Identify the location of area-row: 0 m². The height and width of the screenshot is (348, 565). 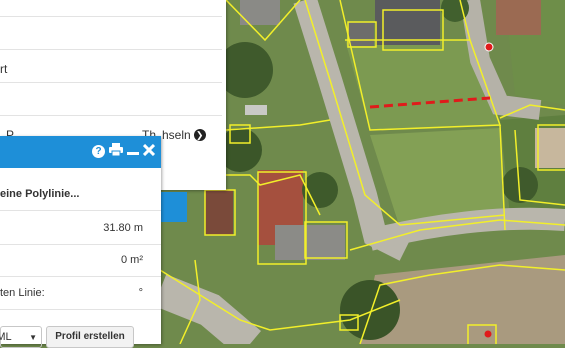
(80, 261).